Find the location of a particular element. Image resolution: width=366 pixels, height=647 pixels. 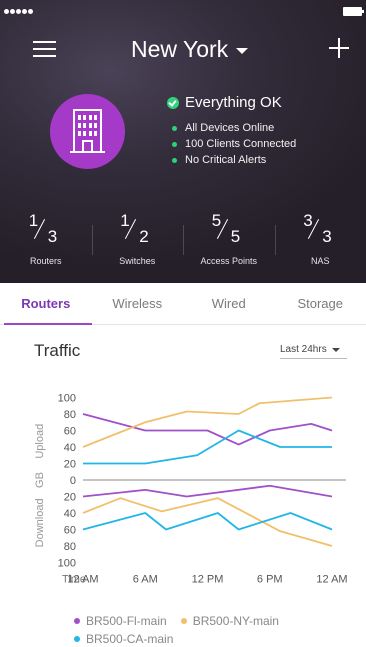

x-tick-label: 6 PM is located at coordinates (270, 580).